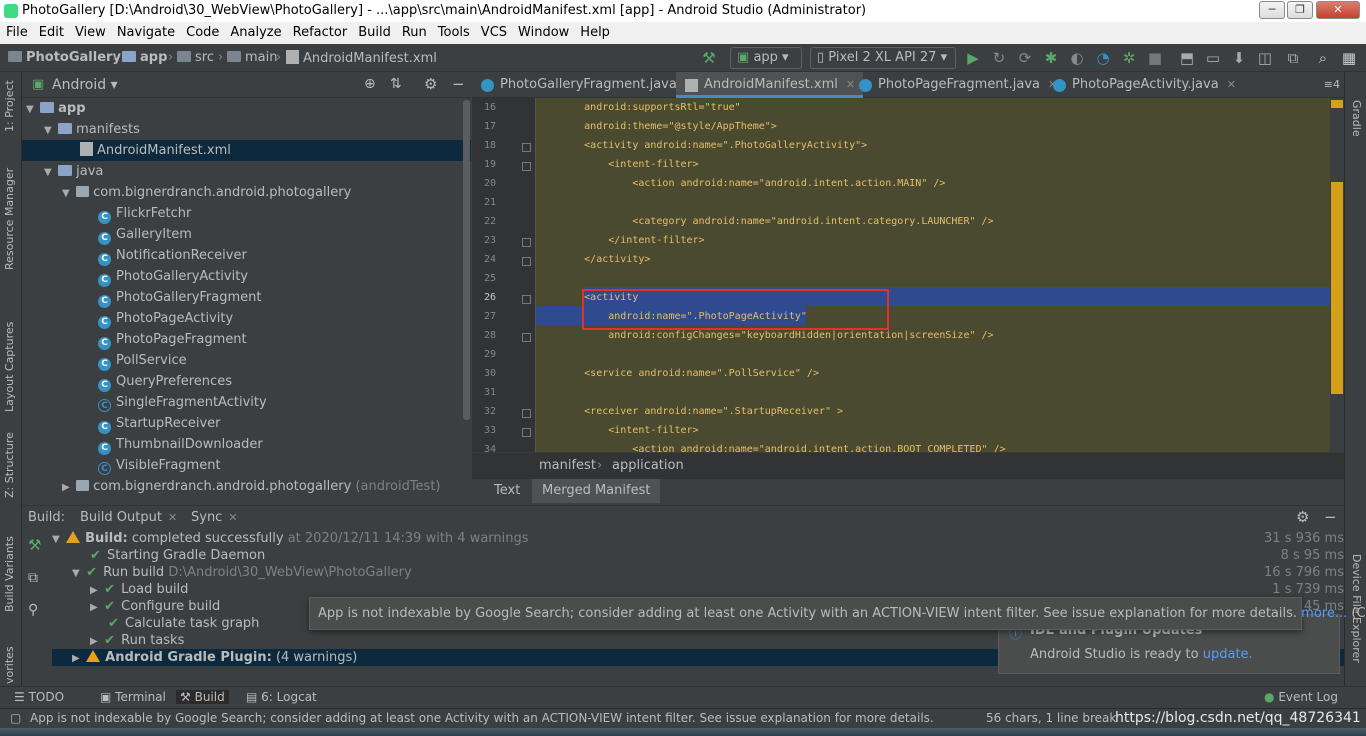 This screenshot has height=736, width=1366. I want to click on selection-info: 56 chars, 1 line break, so click(1051, 718).